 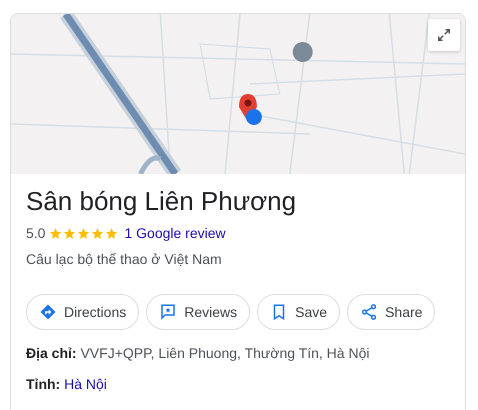 I want to click on directions-button: Directions, so click(x=83, y=312).